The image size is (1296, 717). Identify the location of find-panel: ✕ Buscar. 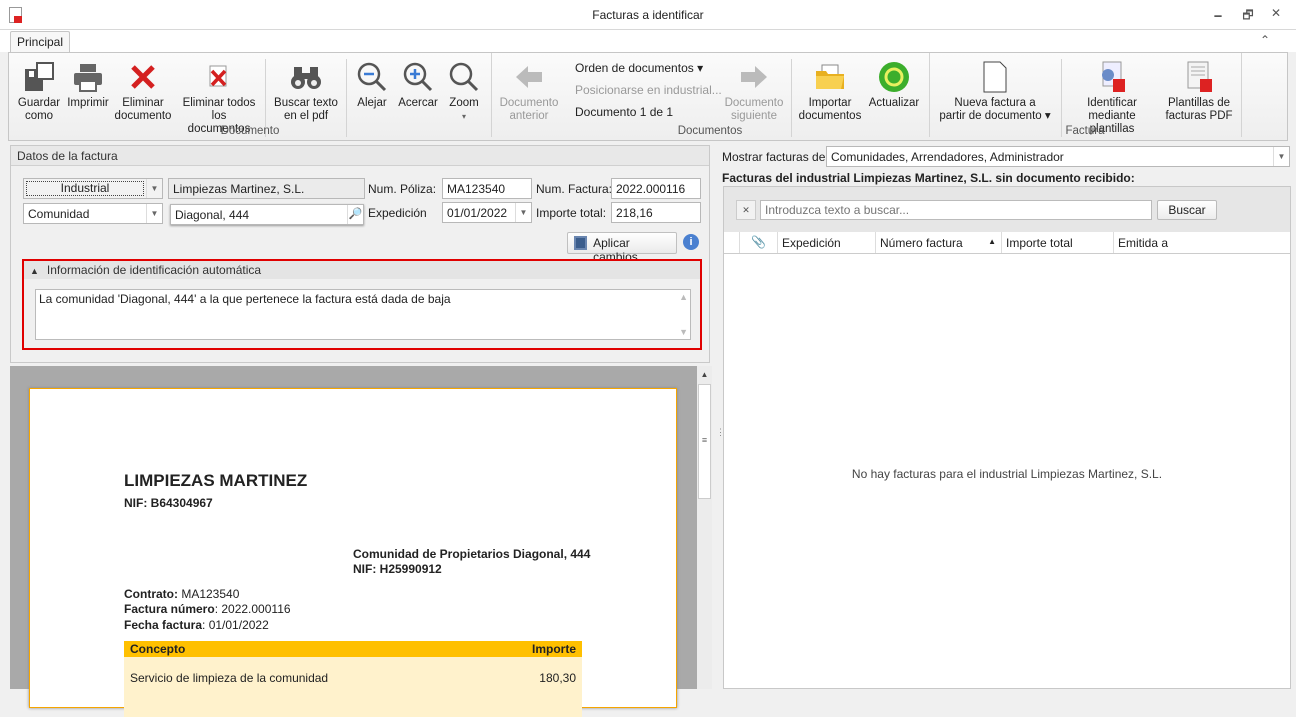
(1007, 209).